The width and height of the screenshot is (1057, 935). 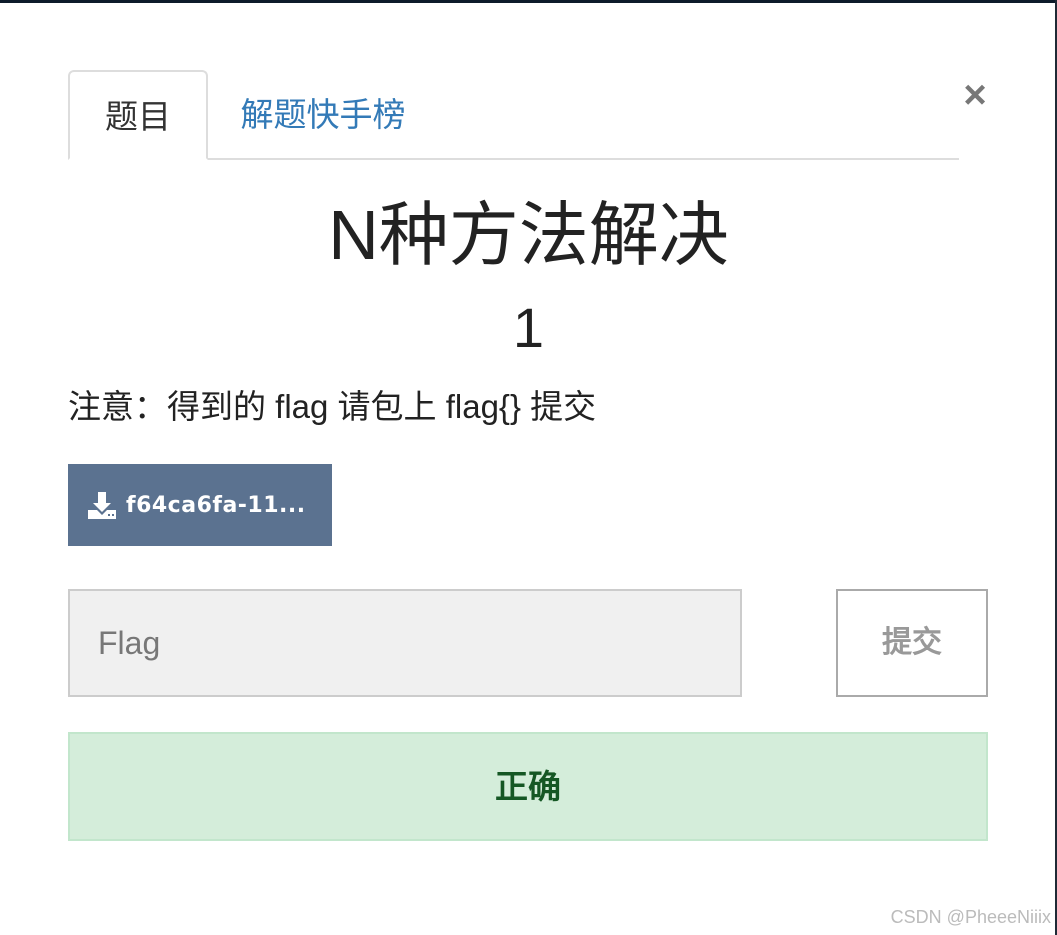 What do you see at coordinates (528, 235) in the screenshot?
I see `challenge-title: N种方法解决` at bounding box center [528, 235].